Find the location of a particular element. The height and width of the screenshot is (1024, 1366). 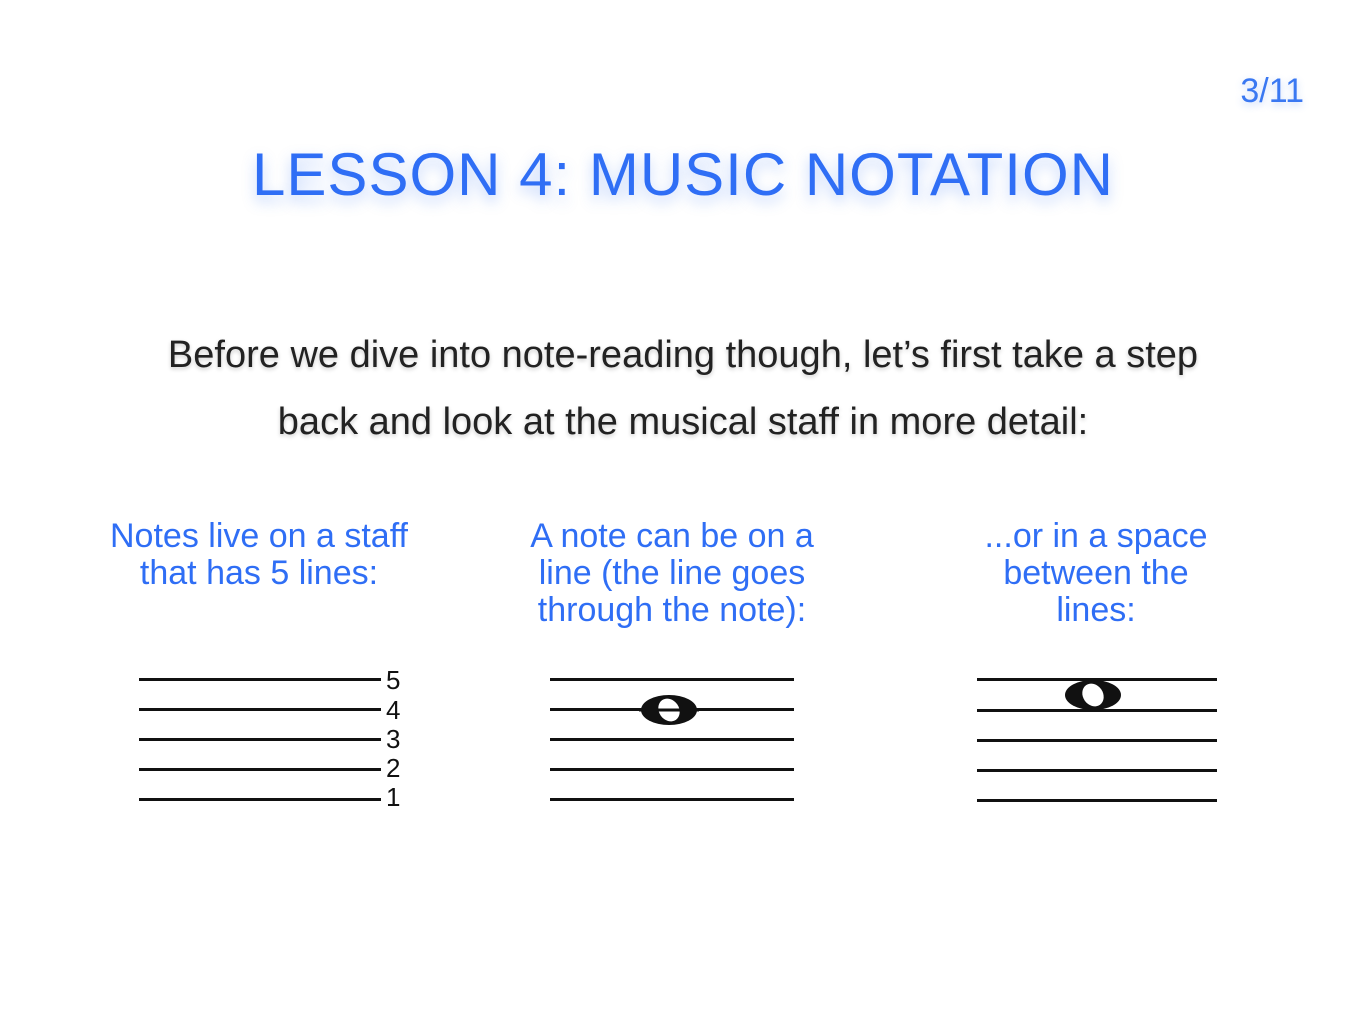

staff-note-on-line is located at coordinates (672, 743).